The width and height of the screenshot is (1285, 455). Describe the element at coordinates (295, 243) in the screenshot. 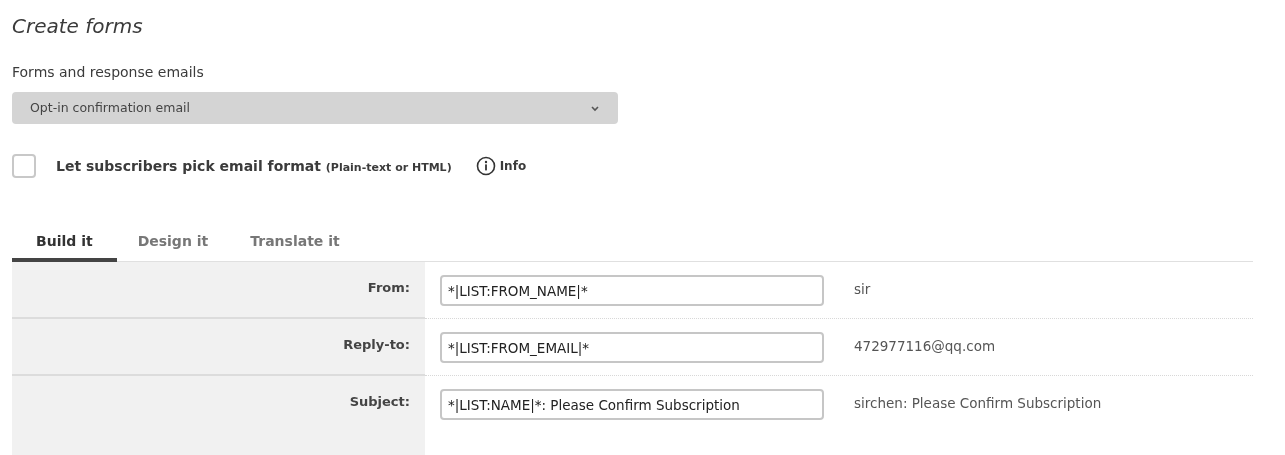

I see `tab: Translate it` at that location.